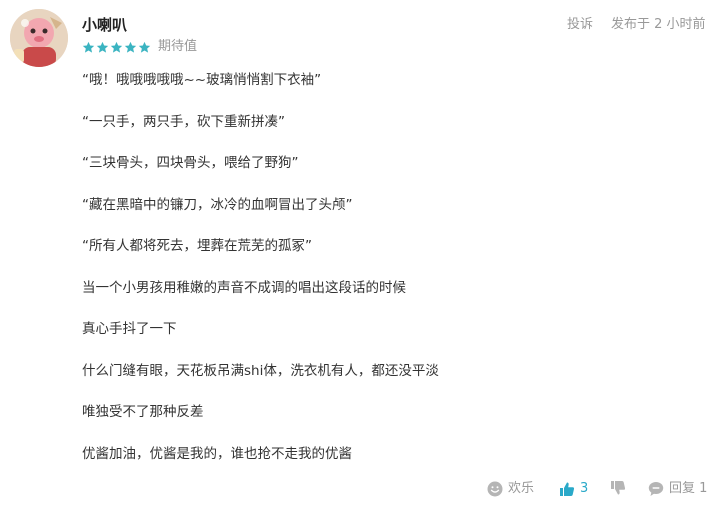  Describe the element at coordinates (197, 246) in the screenshot. I see `review-paragraph: “所有人都将死去，埋葬在荒芜的孤冢”` at that location.